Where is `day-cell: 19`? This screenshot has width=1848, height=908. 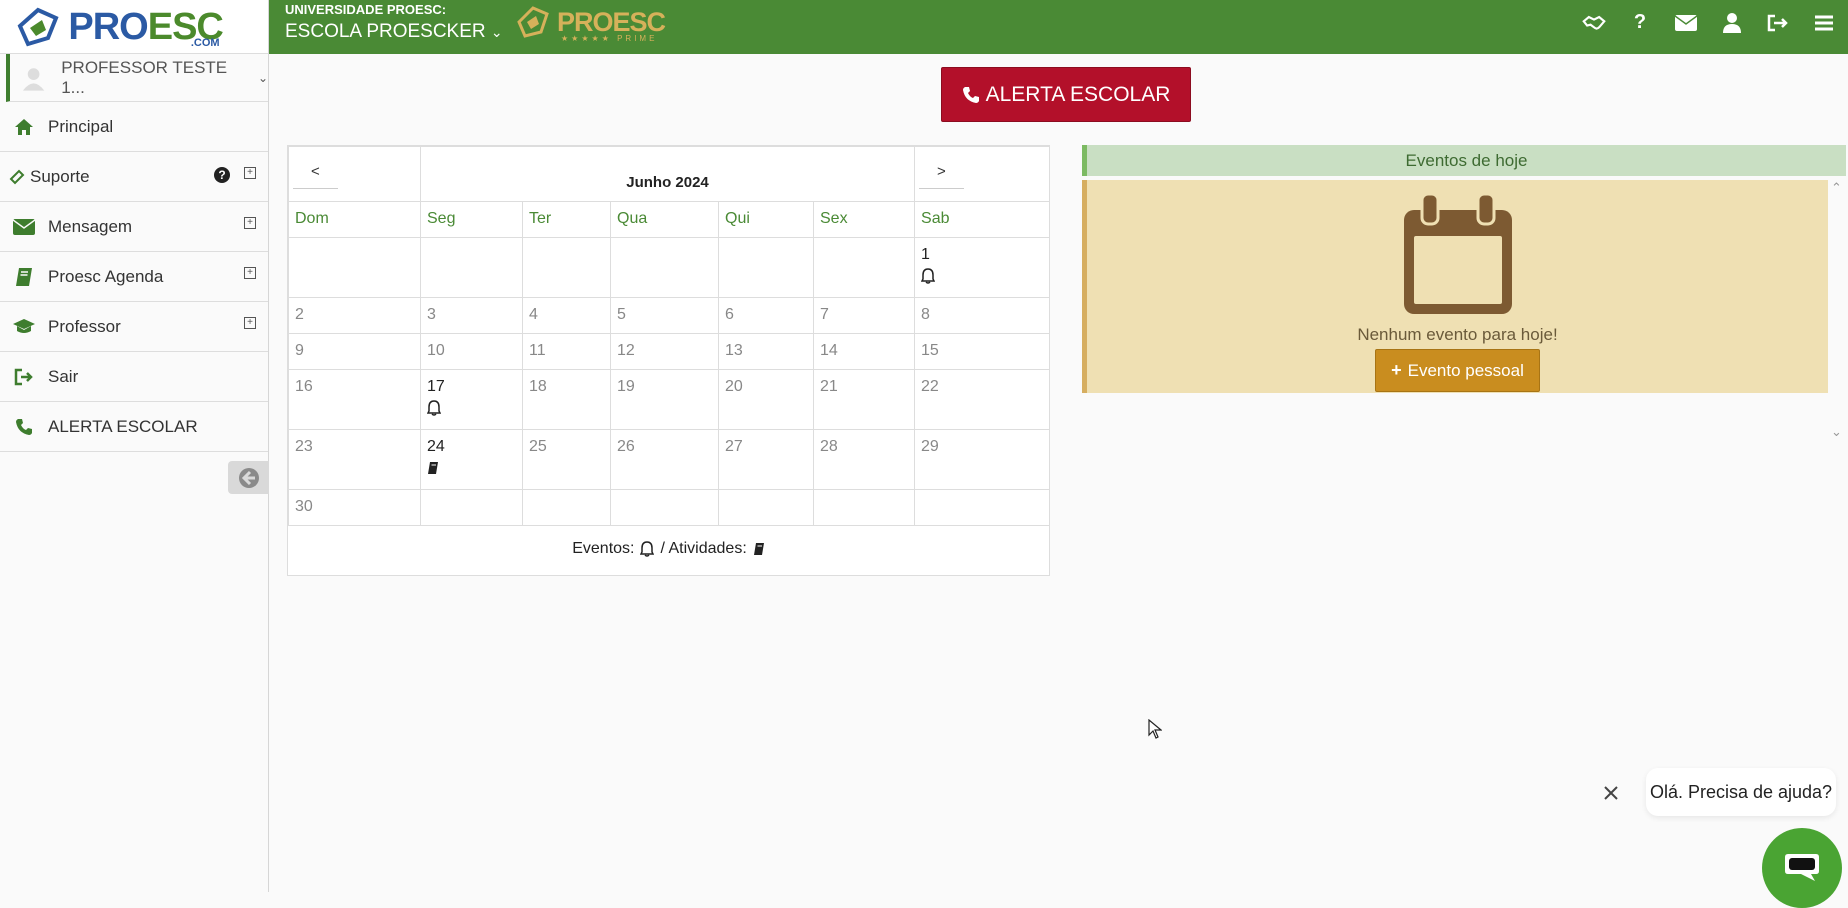
day-cell: 19 is located at coordinates (664, 399).